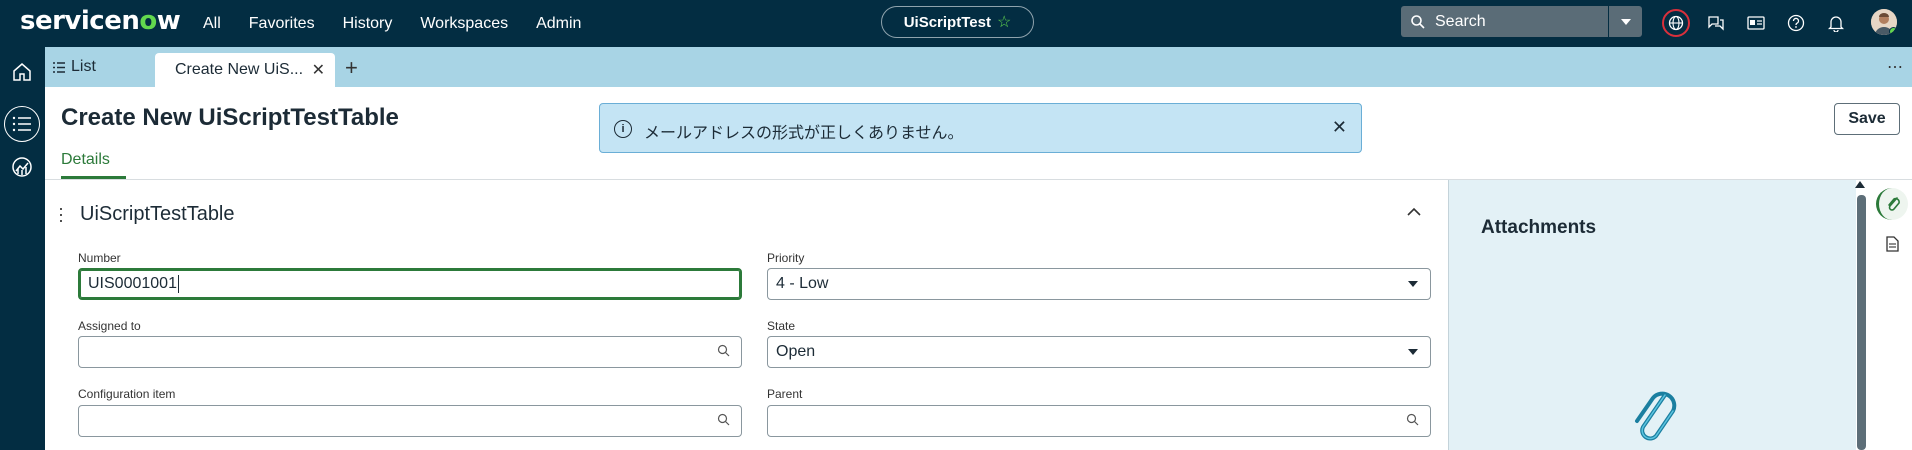 This screenshot has width=1912, height=450. I want to click on priority-value: 4 - Low, so click(802, 283).